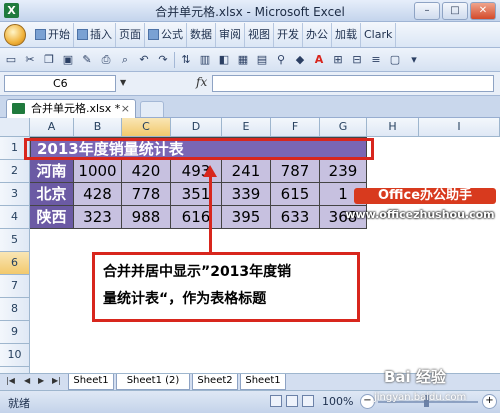 This screenshot has width=500, height=413. I want to click on last-sheet-icon: ▶|, so click(56, 380).